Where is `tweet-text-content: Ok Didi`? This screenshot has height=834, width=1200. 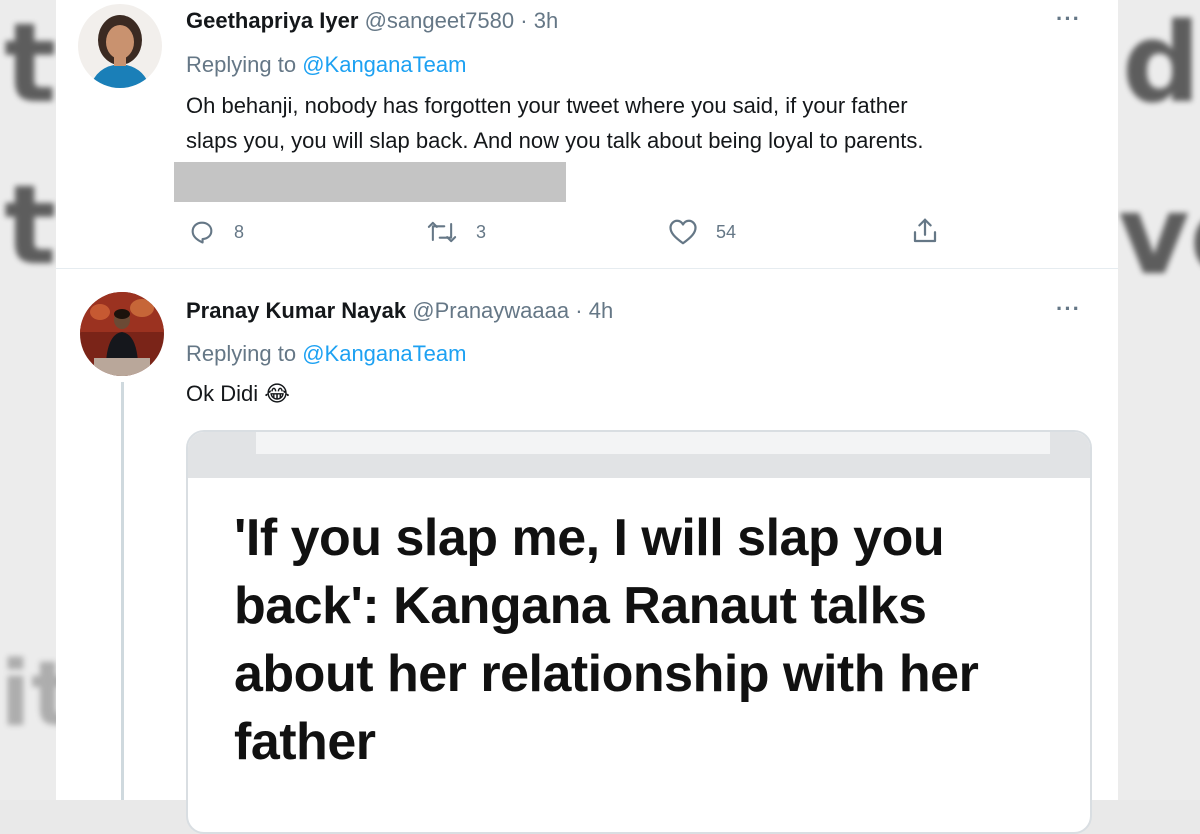
tweet-text-content: Ok Didi is located at coordinates (222, 393).